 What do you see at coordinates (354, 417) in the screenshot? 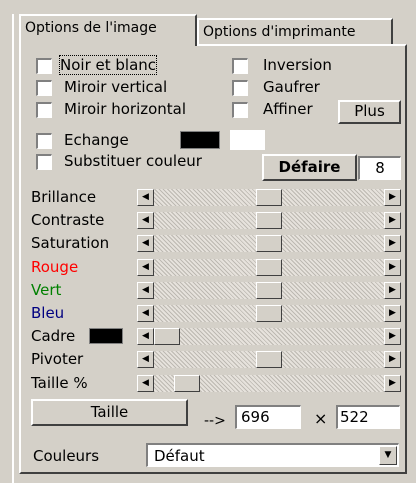
I see `height-value: 522` at bounding box center [354, 417].